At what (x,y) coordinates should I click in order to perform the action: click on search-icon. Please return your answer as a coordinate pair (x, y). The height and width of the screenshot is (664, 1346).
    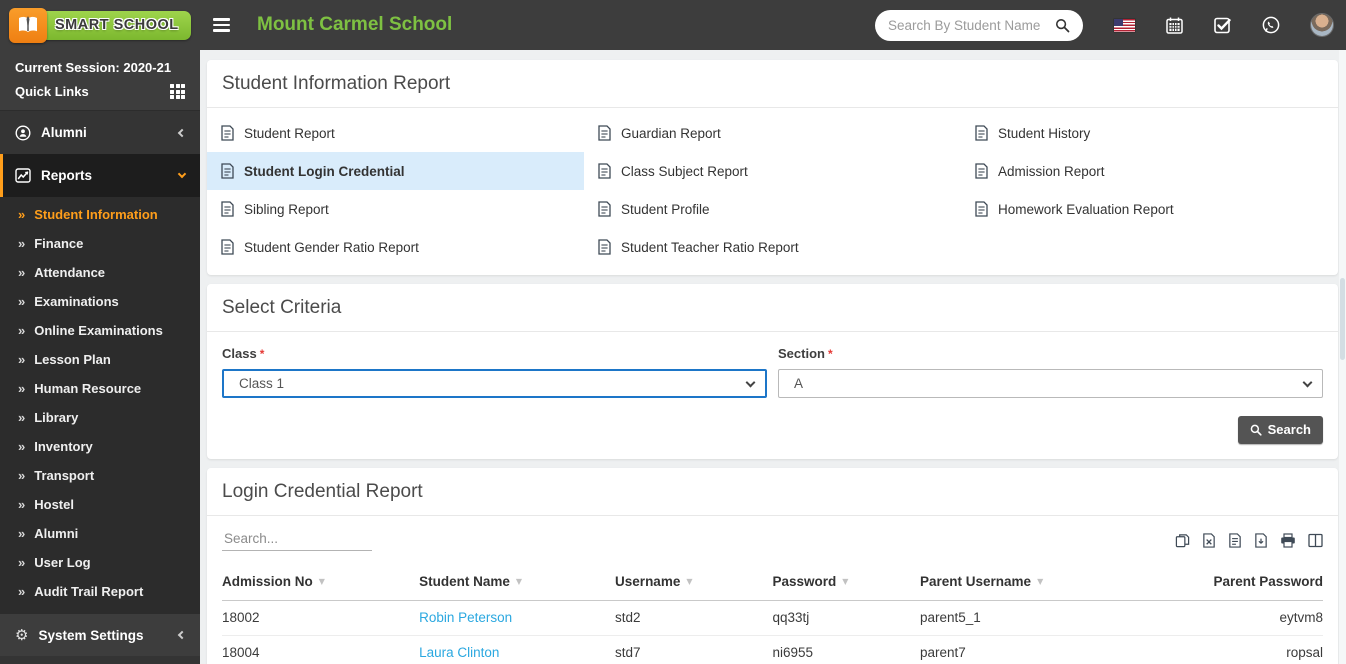
    Looking at the image, I should click on (1062, 25).